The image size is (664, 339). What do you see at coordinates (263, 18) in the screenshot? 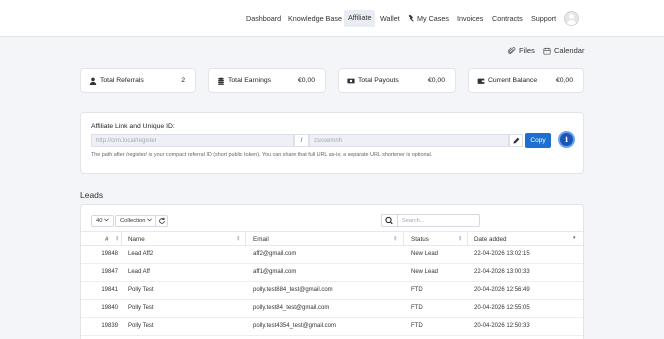
I see `nav-dashboard: Dashboard` at bounding box center [263, 18].